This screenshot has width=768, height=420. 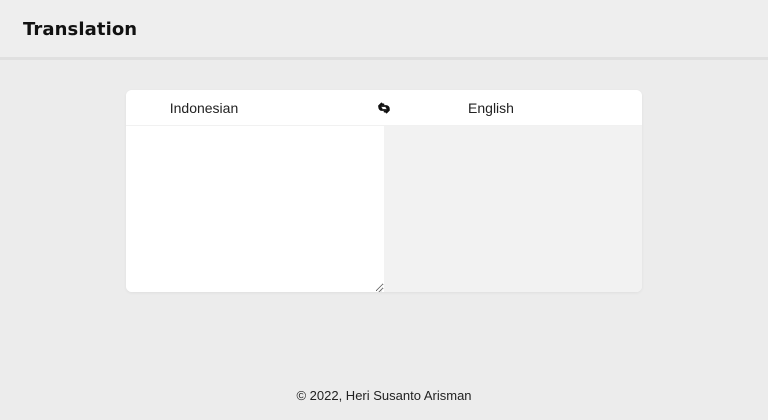 I want to click on swap-arrows-icon, so click(x=384, y=108).